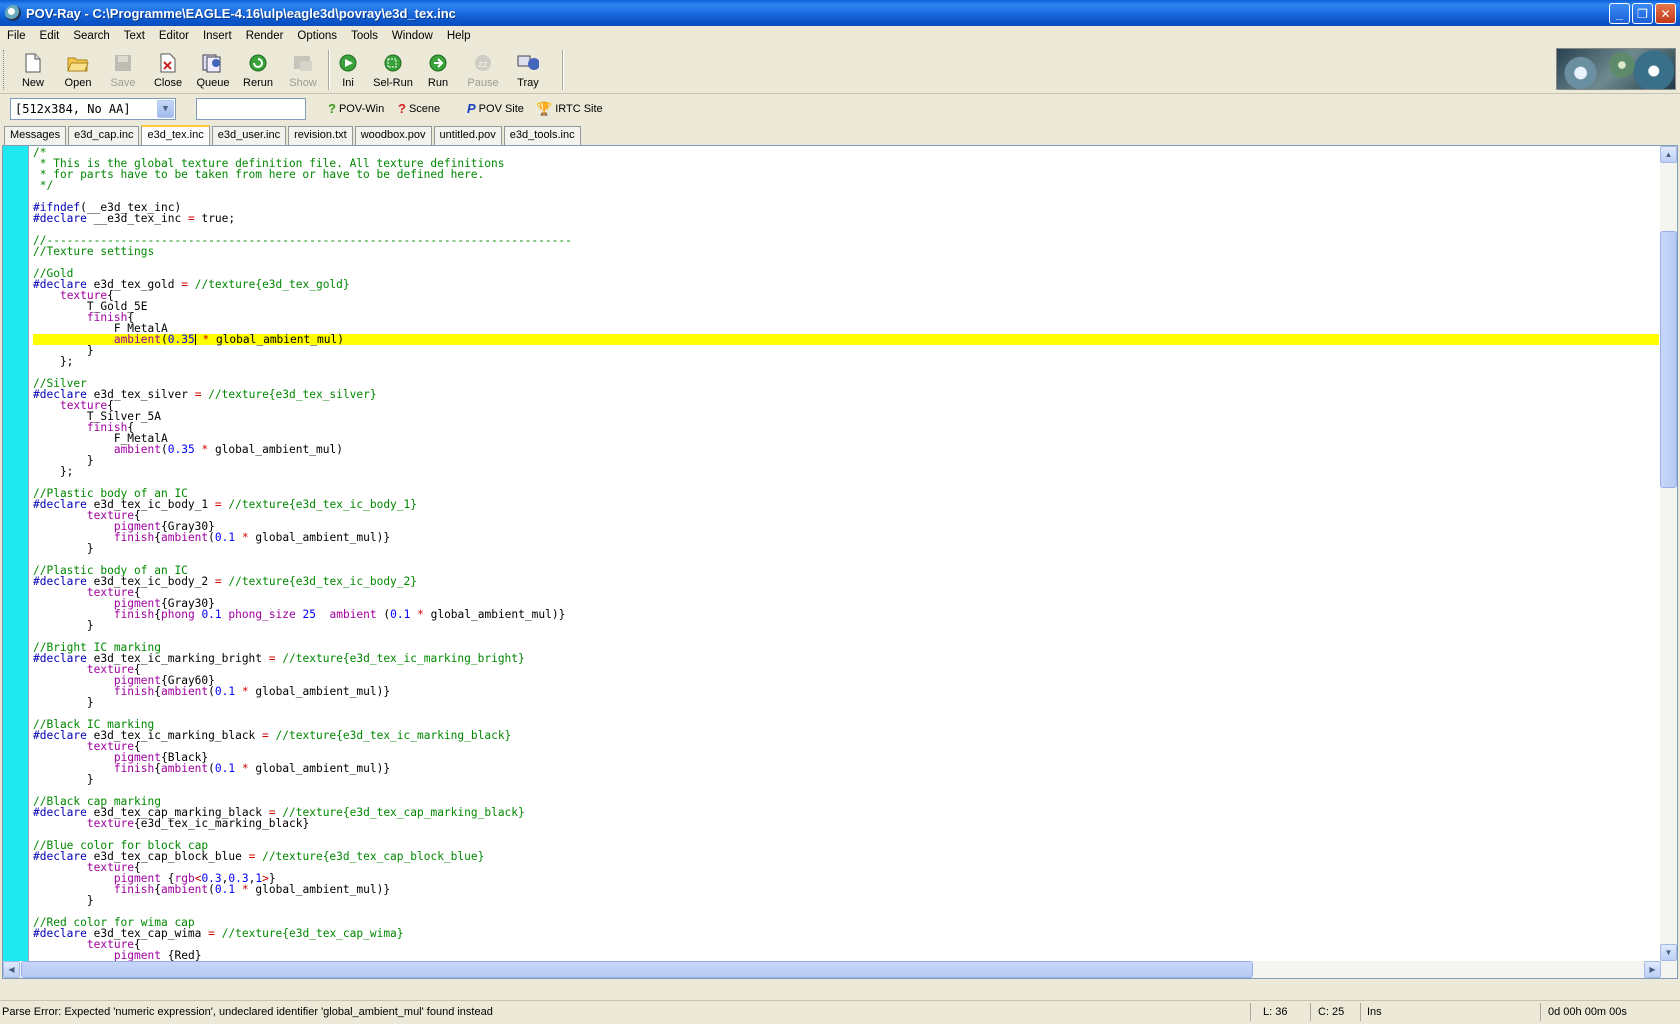 This screenshot has height=1024, width=1680. I want to click on scroll-left-icon: ◀, so click(11, 969).